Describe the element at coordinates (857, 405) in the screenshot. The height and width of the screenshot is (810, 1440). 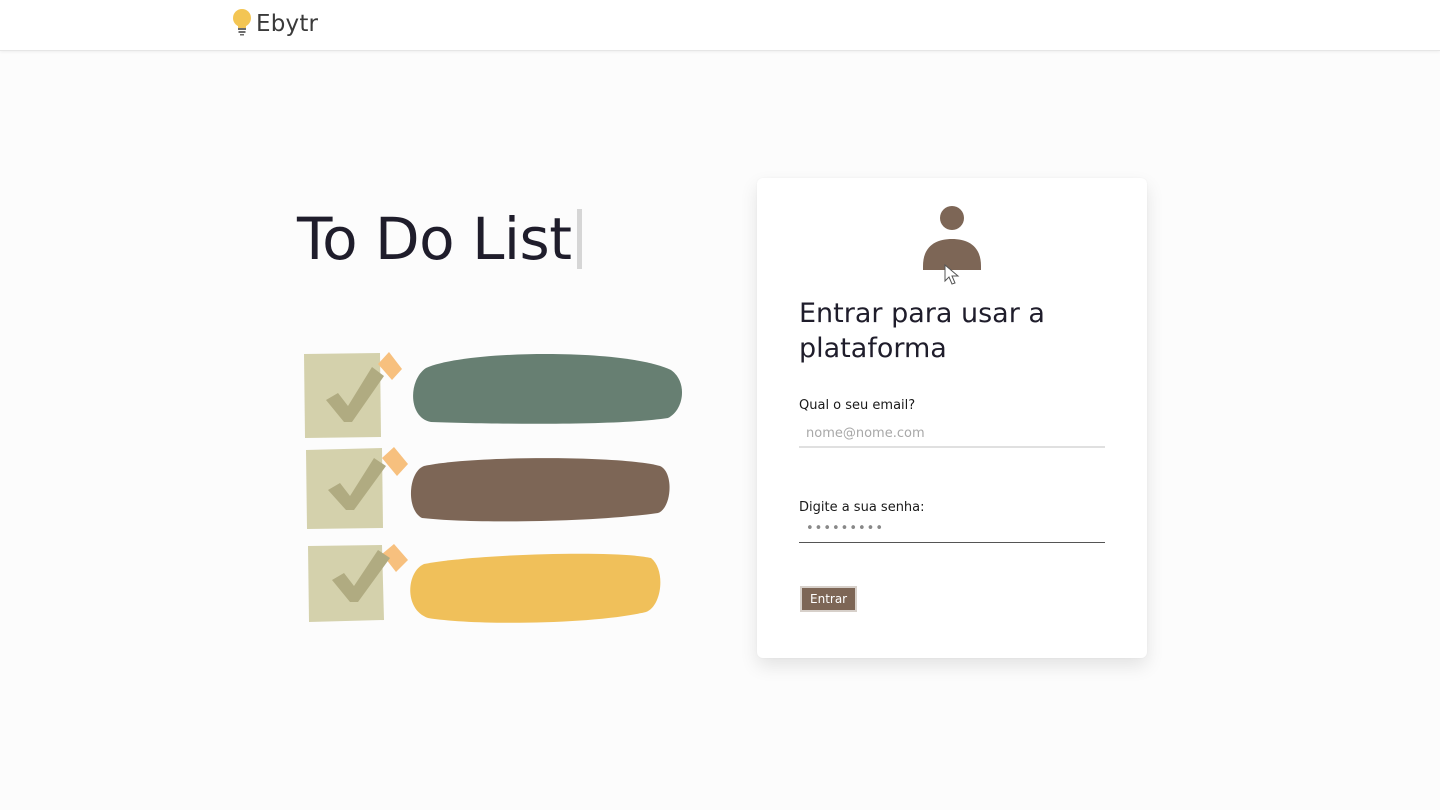
I see `email-label: Qual o seu email?` at that location.